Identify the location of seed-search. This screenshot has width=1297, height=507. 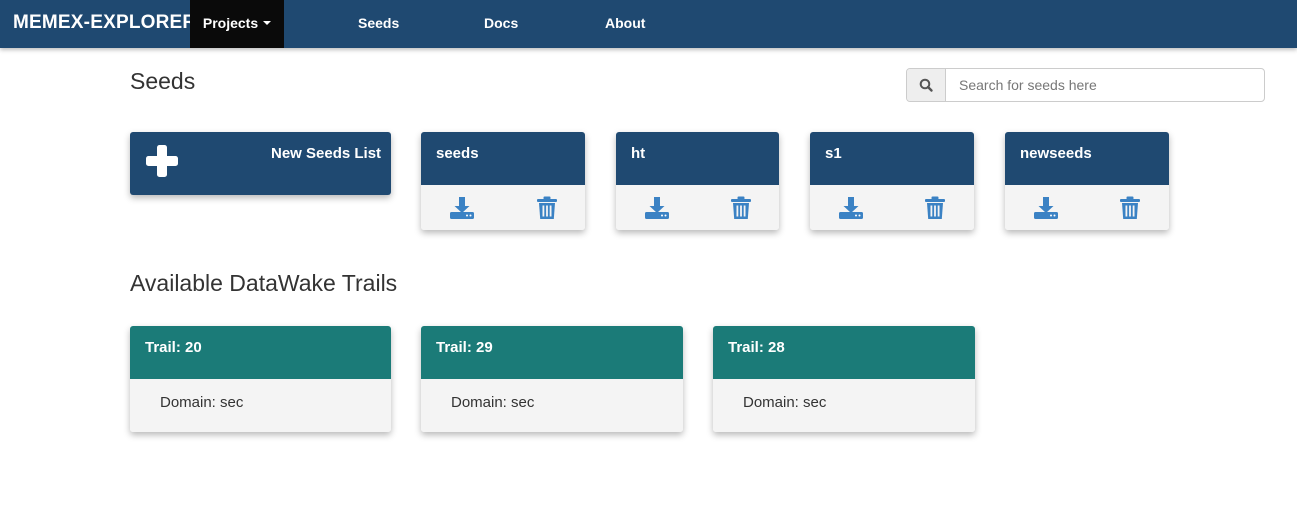
(1085, 85).